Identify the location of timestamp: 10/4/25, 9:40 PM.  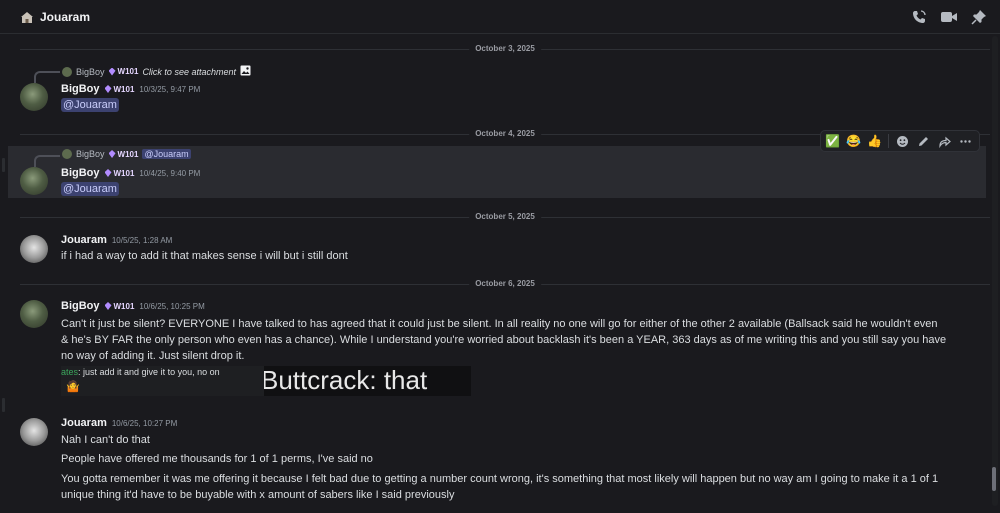
(170, 173).